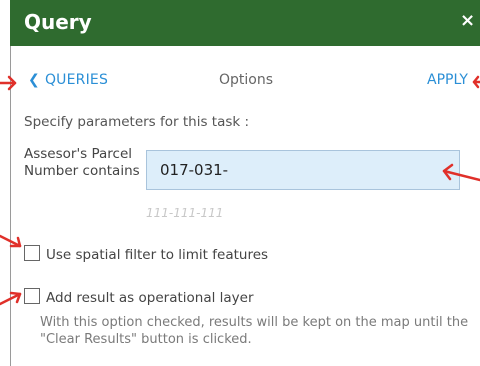 This screenshot has height=366, width=480. What do you see at coordinates (185, 213) in the screenshot?
I see `parcel-number-hint: 111-111-111` at bounding box center [185, 213].